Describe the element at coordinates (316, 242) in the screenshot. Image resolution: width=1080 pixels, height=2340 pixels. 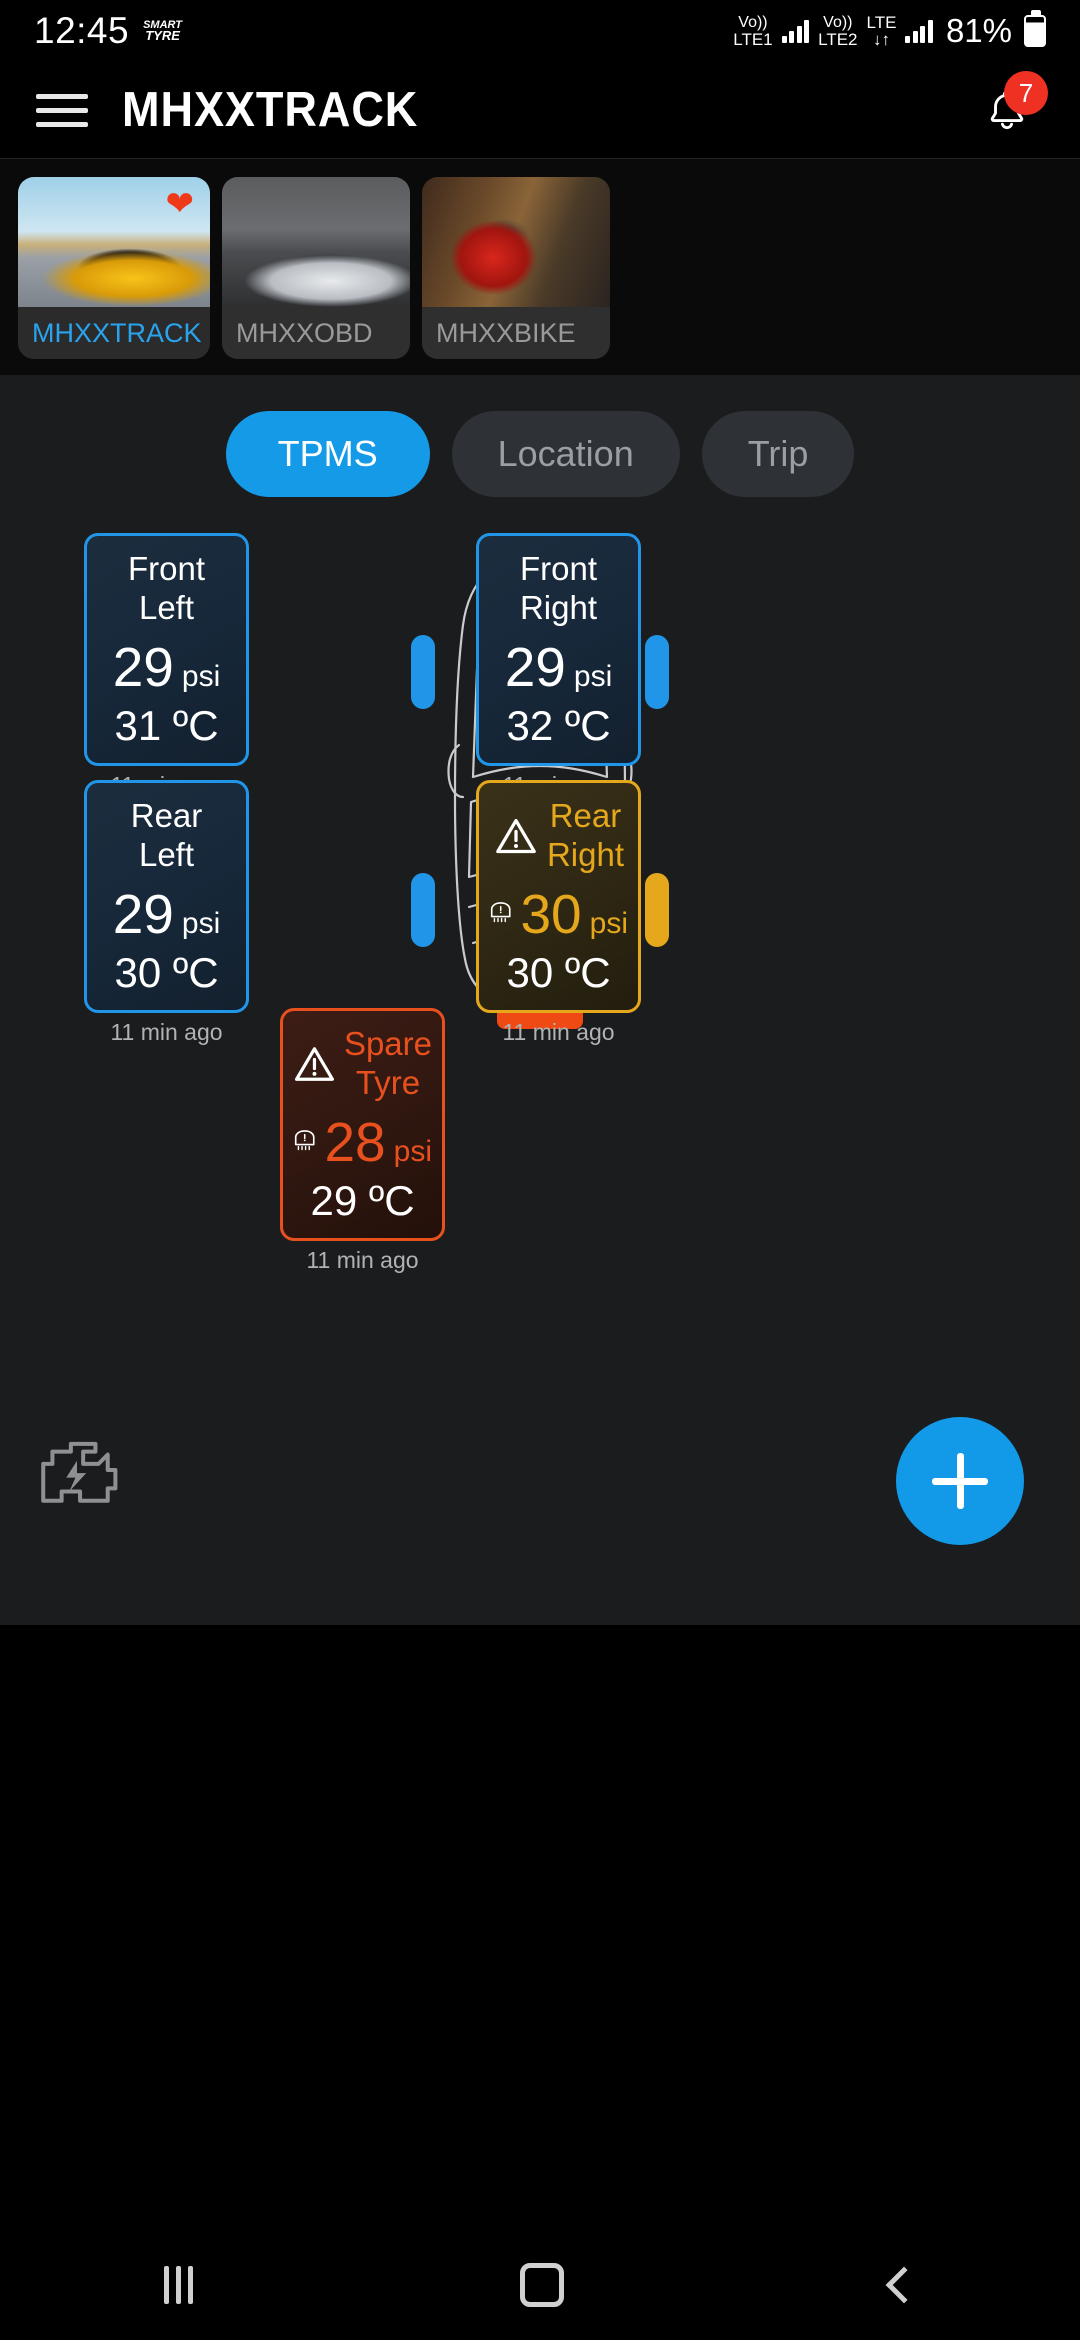
I see `vehicle-photo-white-sedan-car` at that location.